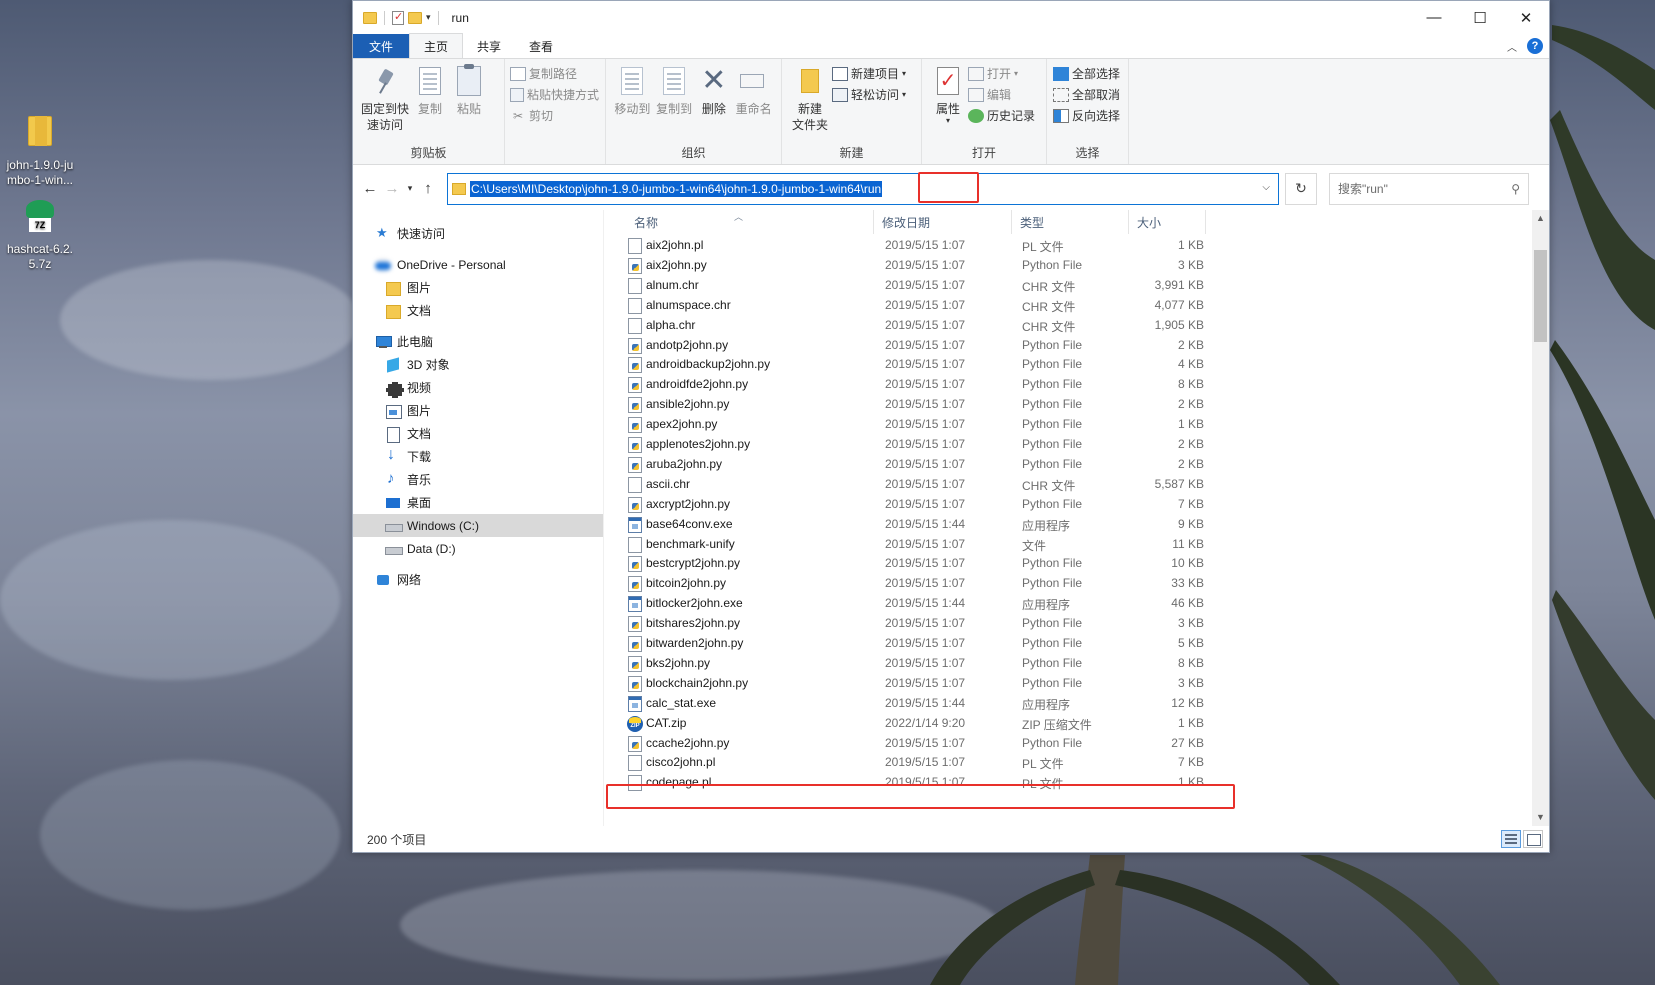 This screenshot has height=985, width=1655. I want to click on properties-icon, so click(398, 17).